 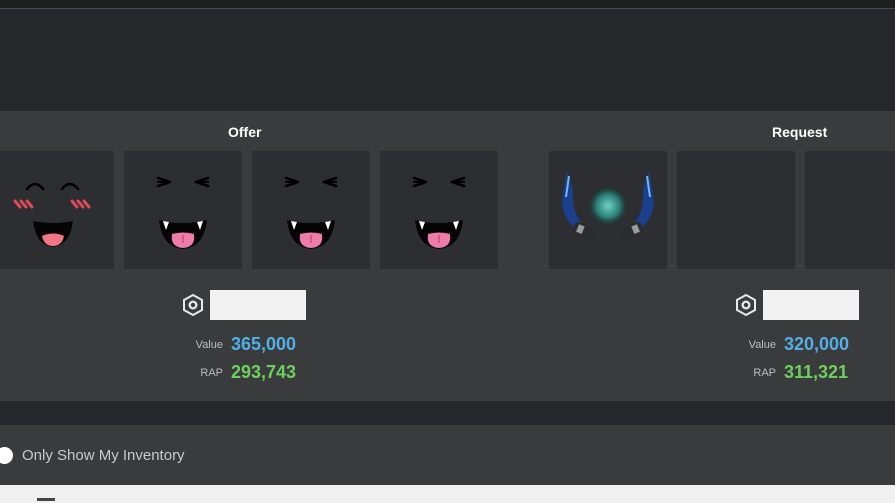 What do you see at coordinates (608, 206) in the screenshot?
I see `blue-horns-orb-icon` at bounding box center [608, 206].